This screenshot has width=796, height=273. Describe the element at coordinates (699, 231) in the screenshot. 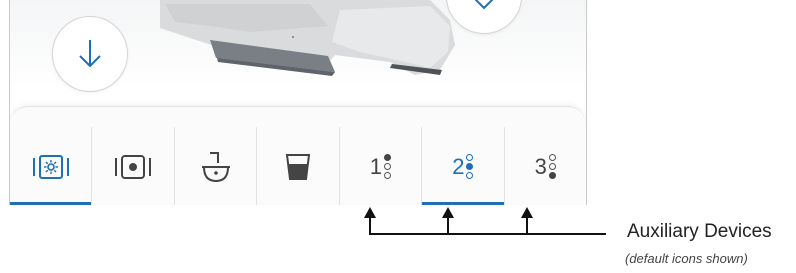

I see `callout-title: Auxiliary Devices` at that location.